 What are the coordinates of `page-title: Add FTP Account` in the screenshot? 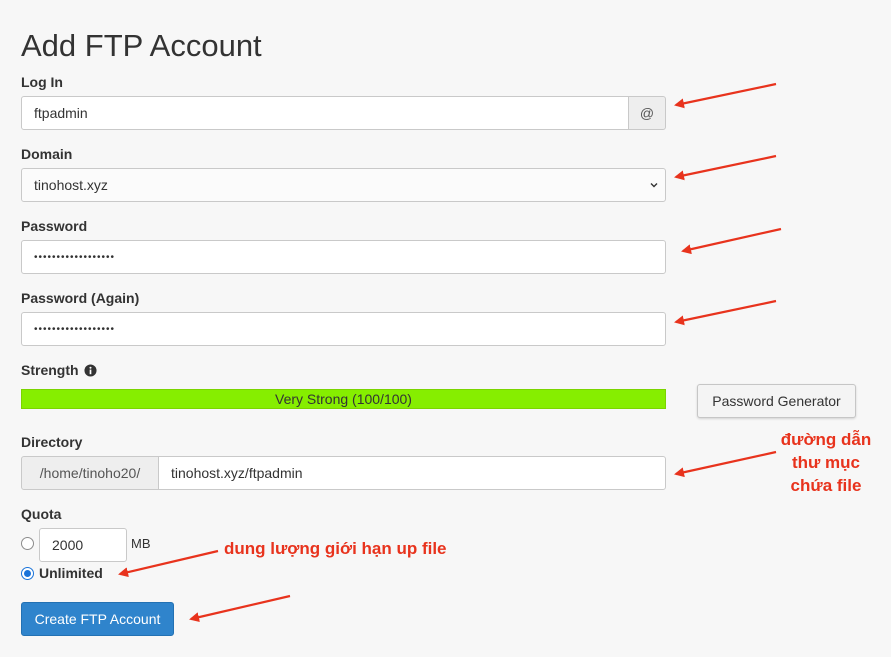 It's located at (141, 45).